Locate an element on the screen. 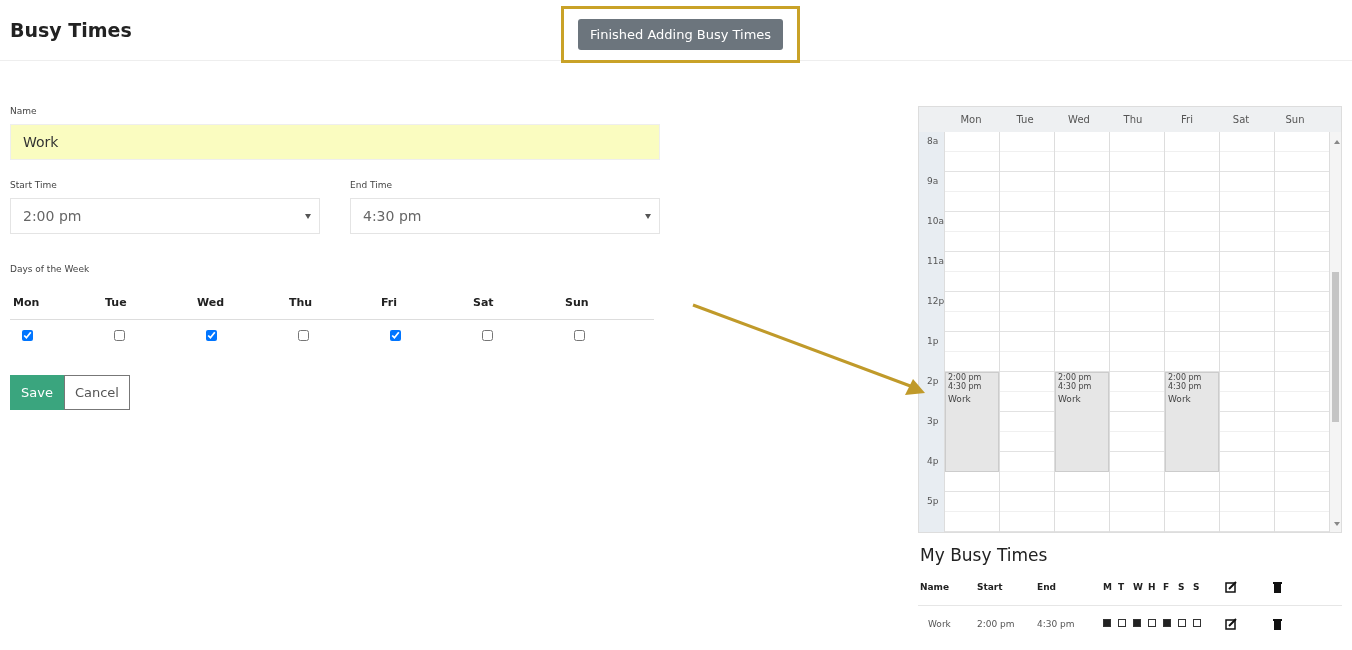 The width and height of the screenshot is (1352, 650). table-cell-text: 2:00 pm is located at coordinates (996, 624).